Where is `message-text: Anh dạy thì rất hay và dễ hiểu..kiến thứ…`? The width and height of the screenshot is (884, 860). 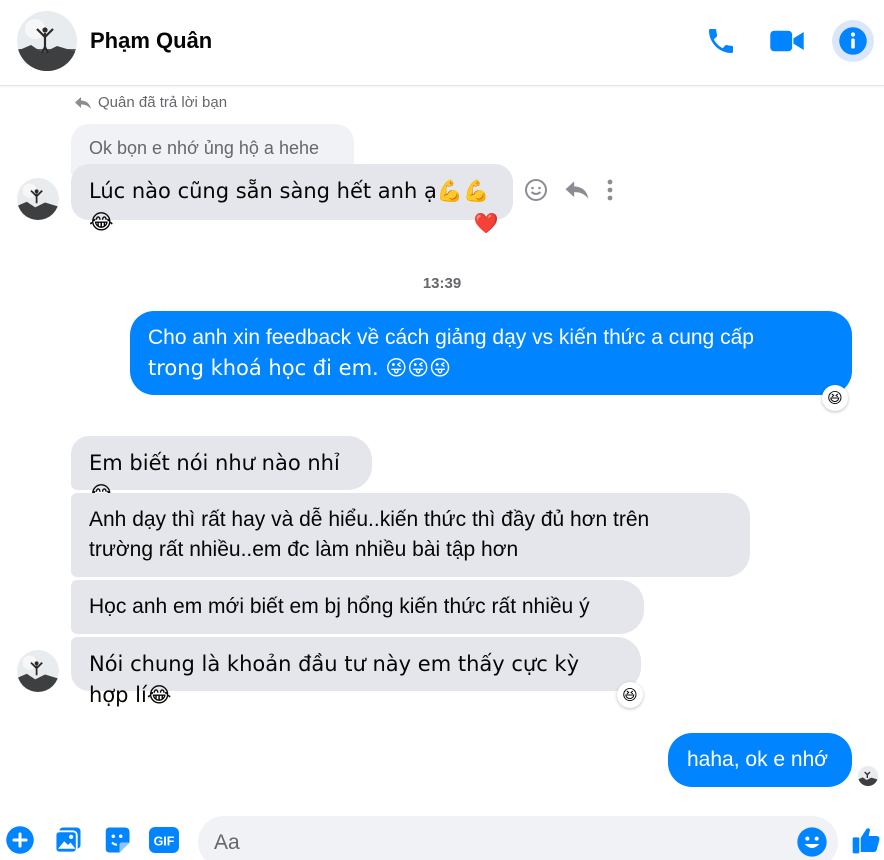 message-text: Anh dạy thì rất hay và dễ hiểu..kiến thứ… is located at coordinates (369, 519).